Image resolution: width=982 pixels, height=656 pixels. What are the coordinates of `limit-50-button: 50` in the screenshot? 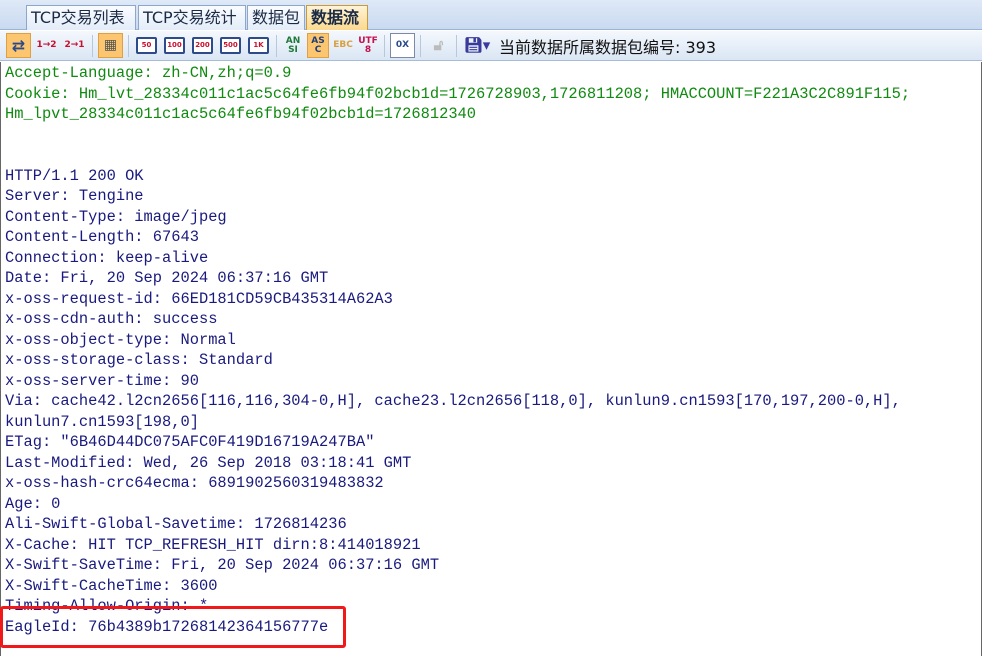 It's located at (146, 45).